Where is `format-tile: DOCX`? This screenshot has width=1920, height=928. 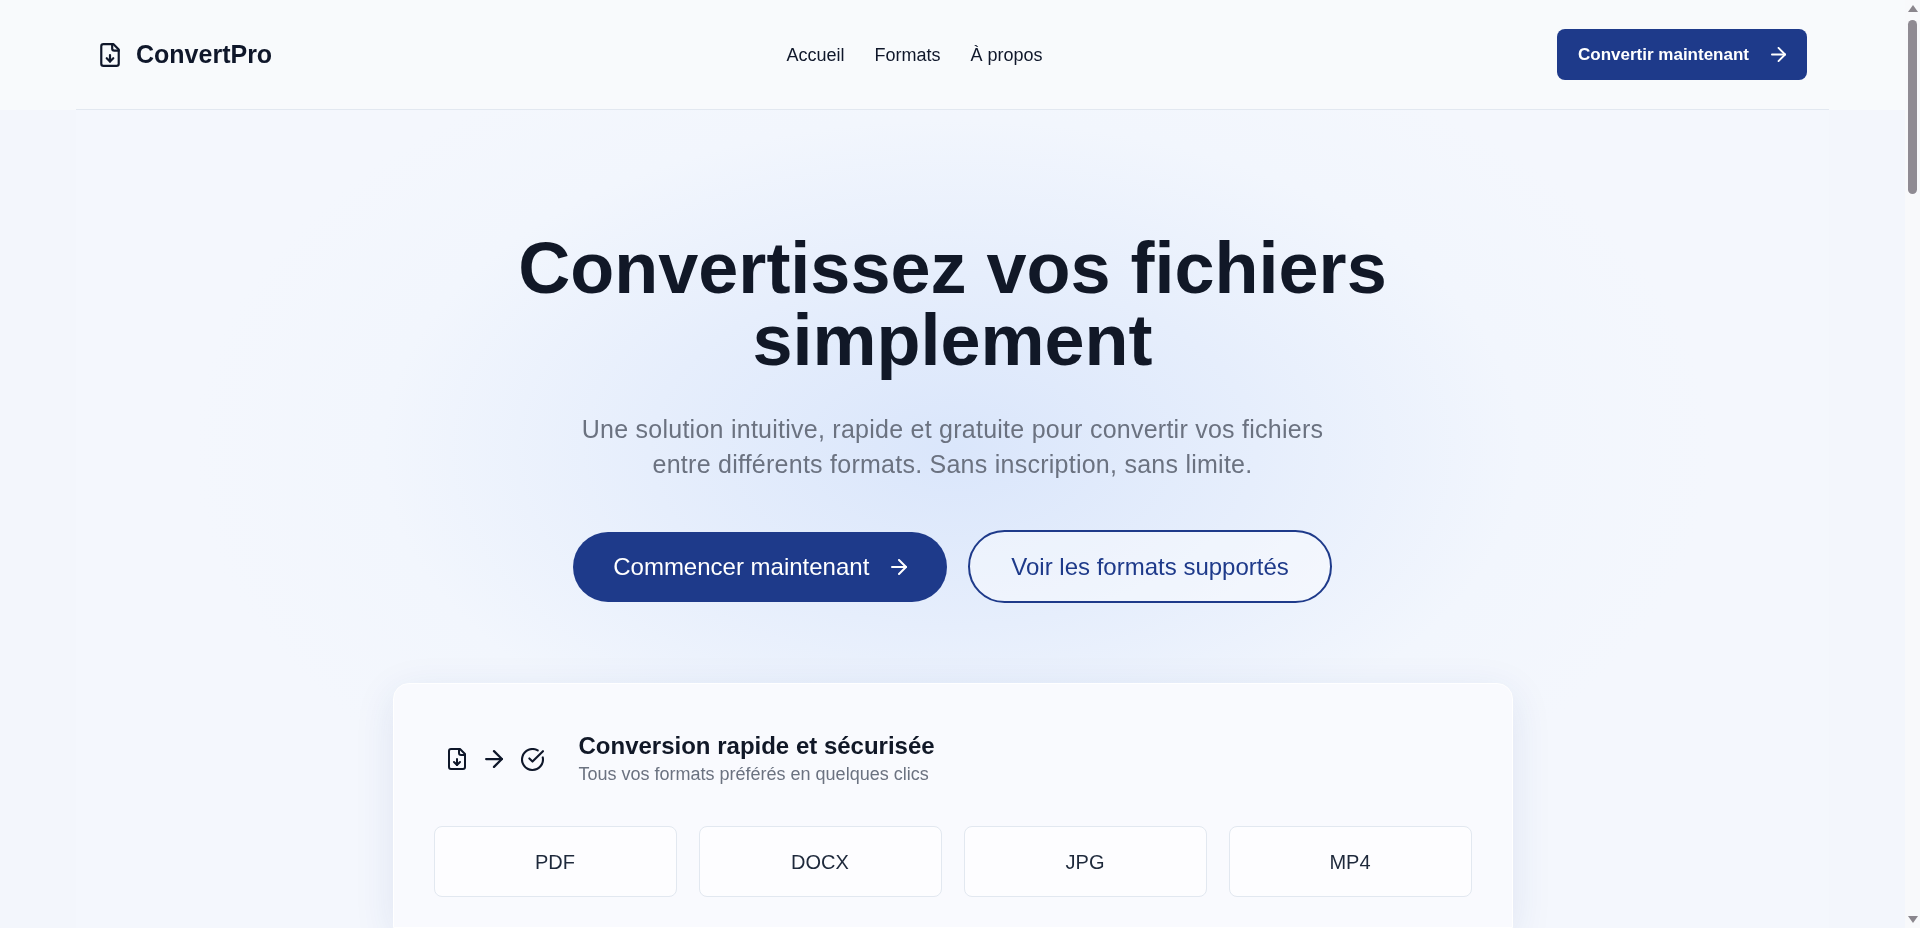
format-tile: DOCX is located at coordinates (820, 861).